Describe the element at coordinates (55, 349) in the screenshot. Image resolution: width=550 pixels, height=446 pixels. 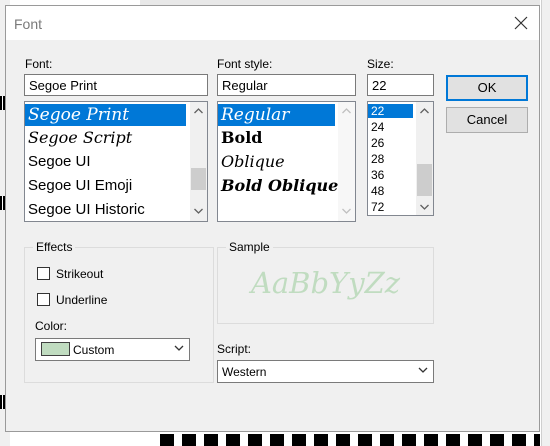
I see `color-swatch` at that location.